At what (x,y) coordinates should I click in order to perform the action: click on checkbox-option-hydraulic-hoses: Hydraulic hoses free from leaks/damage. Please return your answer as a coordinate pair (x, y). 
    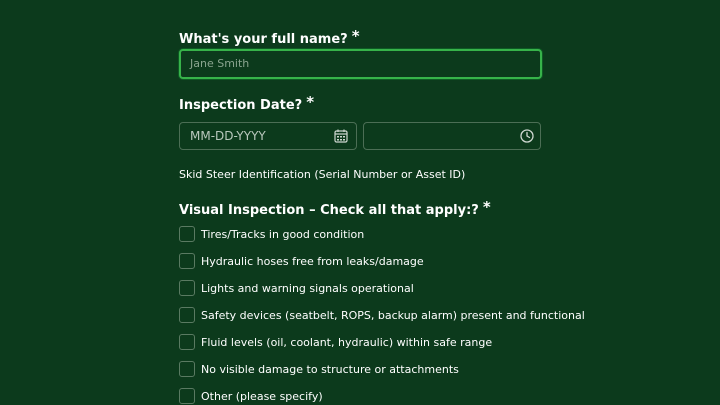
    Looking at the image, I should click on (301, 261).